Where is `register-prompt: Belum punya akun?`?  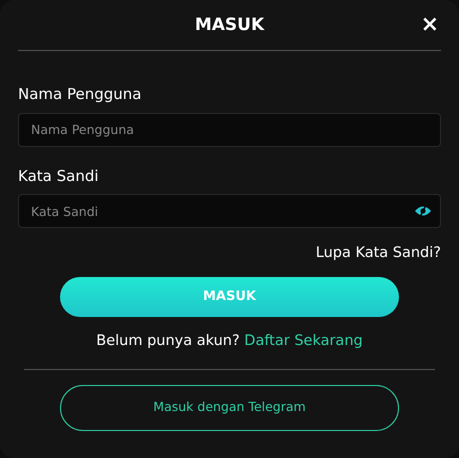
register-prompt: Belum punya akun? is located at coordinates (168, 340).